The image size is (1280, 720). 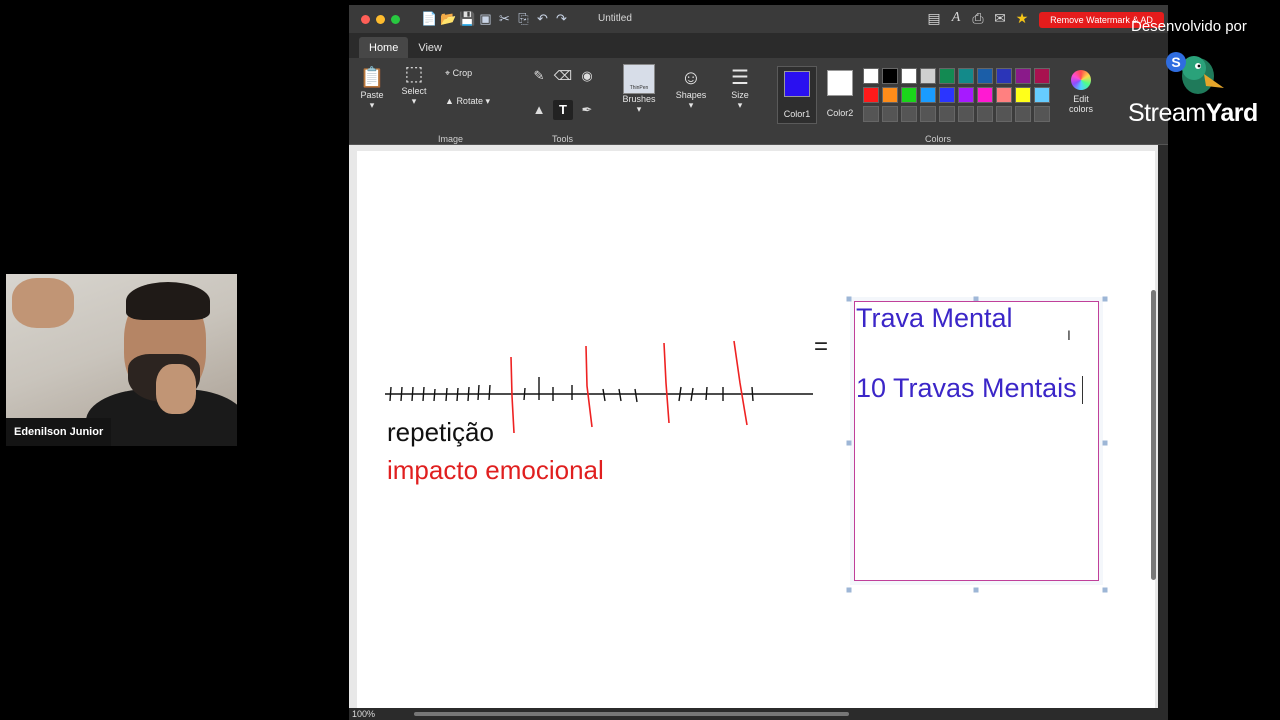 I want to click on mail-icon: ✉, so click(x=1000, y=18).